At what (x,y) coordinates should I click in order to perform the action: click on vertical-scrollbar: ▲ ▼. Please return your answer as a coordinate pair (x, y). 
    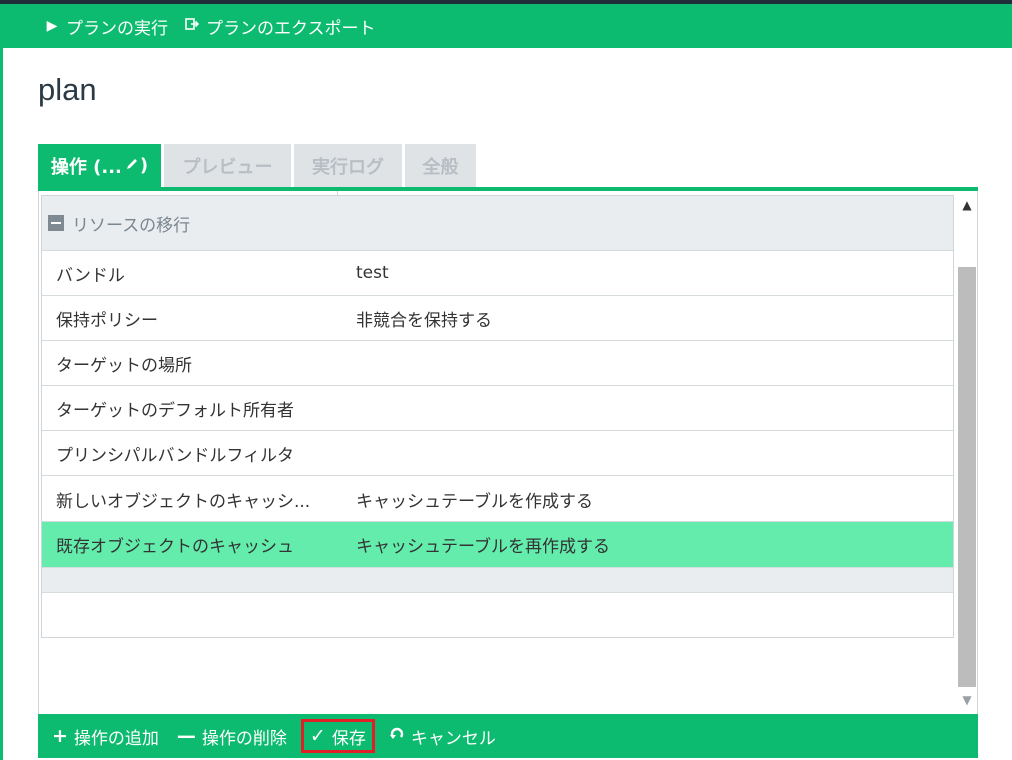
    Looking at the image, I should click on (967, 452).